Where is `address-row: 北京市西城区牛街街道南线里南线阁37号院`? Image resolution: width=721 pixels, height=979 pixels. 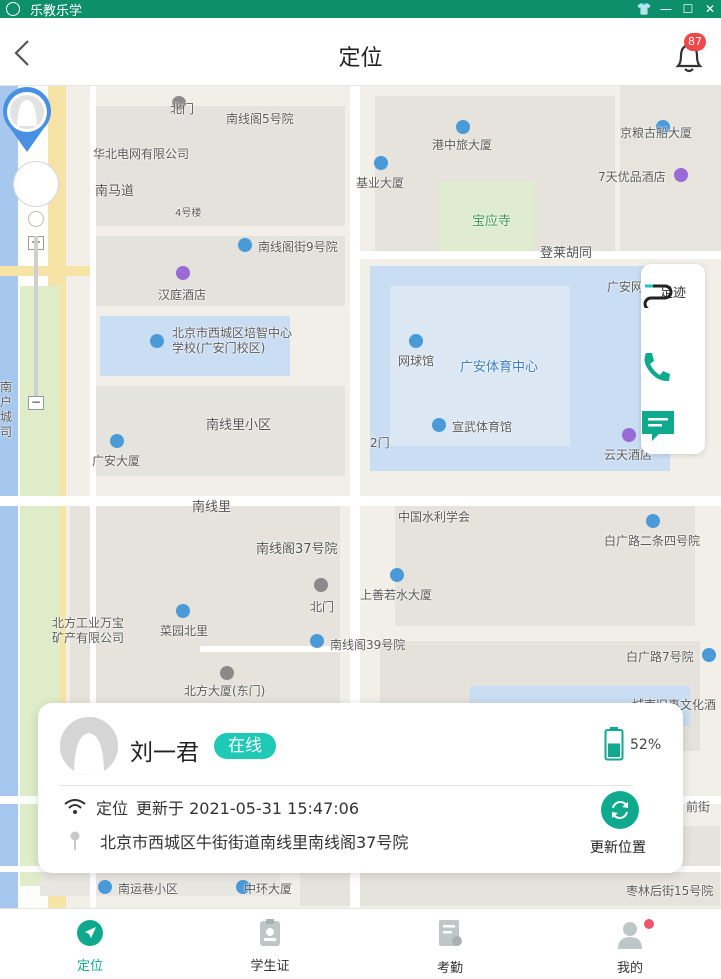
address-row: 北京市西城区牛街街道南线里南线阁37号院 is located at coordinates (236, 841).